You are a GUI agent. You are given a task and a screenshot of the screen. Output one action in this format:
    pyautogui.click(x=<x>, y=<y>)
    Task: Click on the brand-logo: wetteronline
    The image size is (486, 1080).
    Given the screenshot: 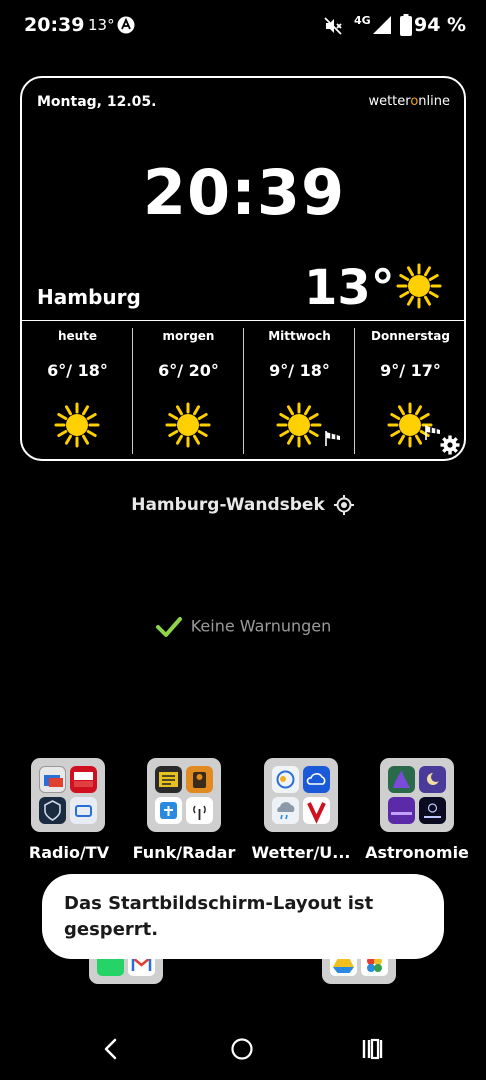 What is the action you would take?
    pyautogui.click(x=409, y=101)
    